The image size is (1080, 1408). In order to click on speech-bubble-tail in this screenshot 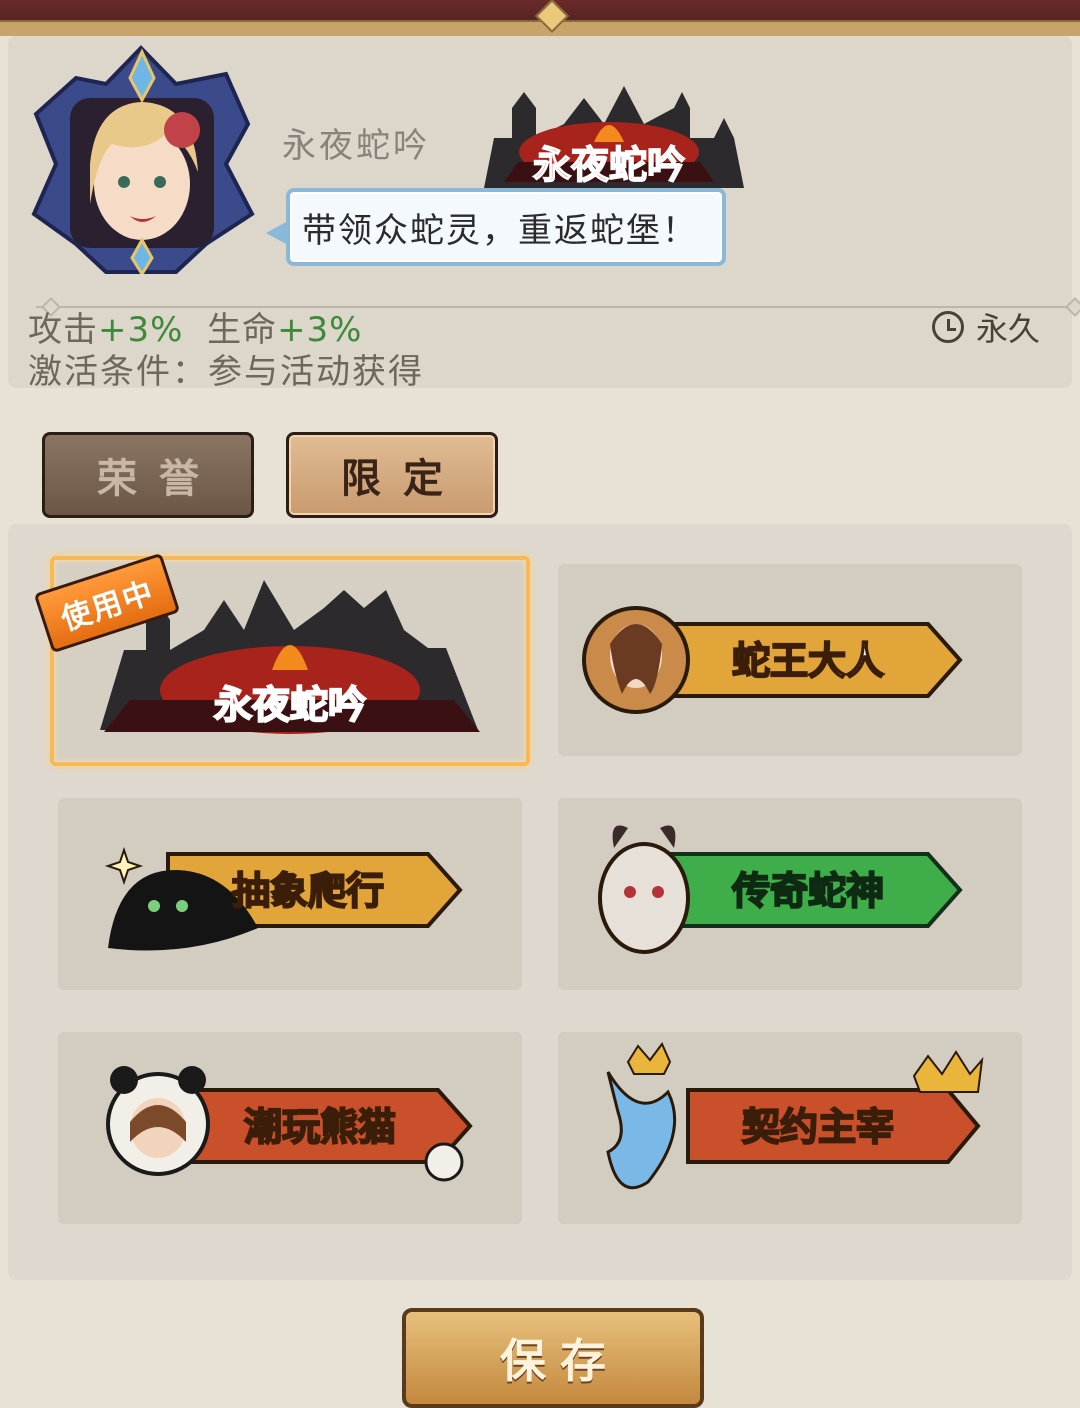, I will do `click(277, 233)`.